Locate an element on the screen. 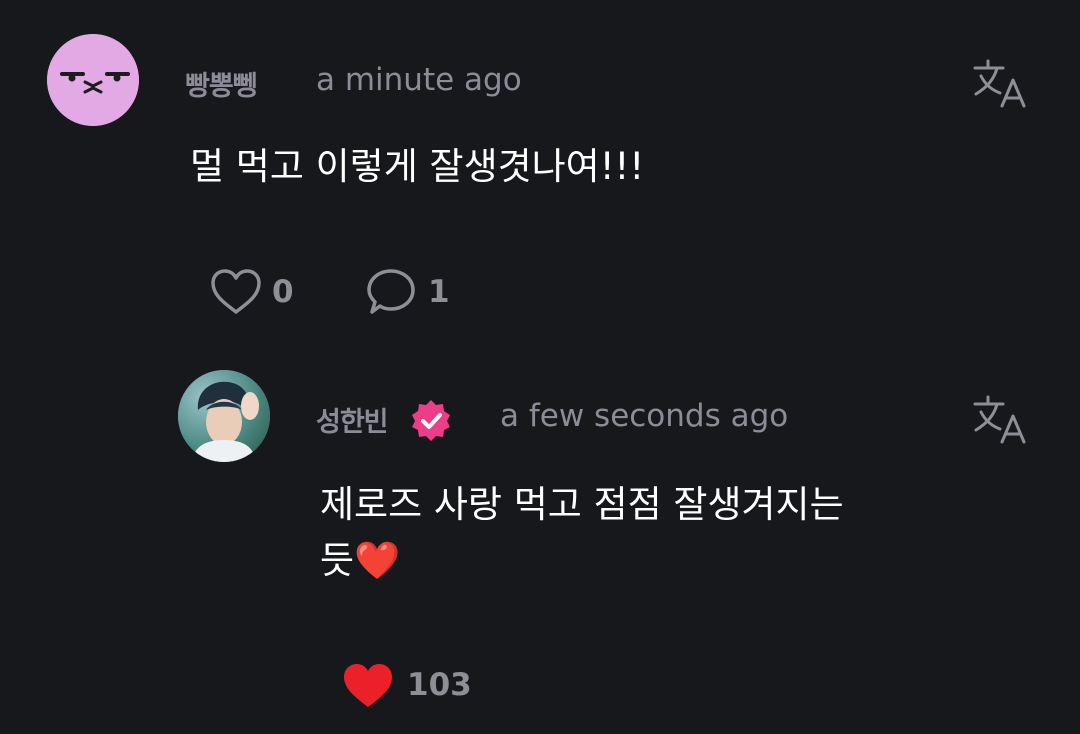 This screenshot has height=734, width=1080. like-count: 103 is located at coordinates (439, 685).